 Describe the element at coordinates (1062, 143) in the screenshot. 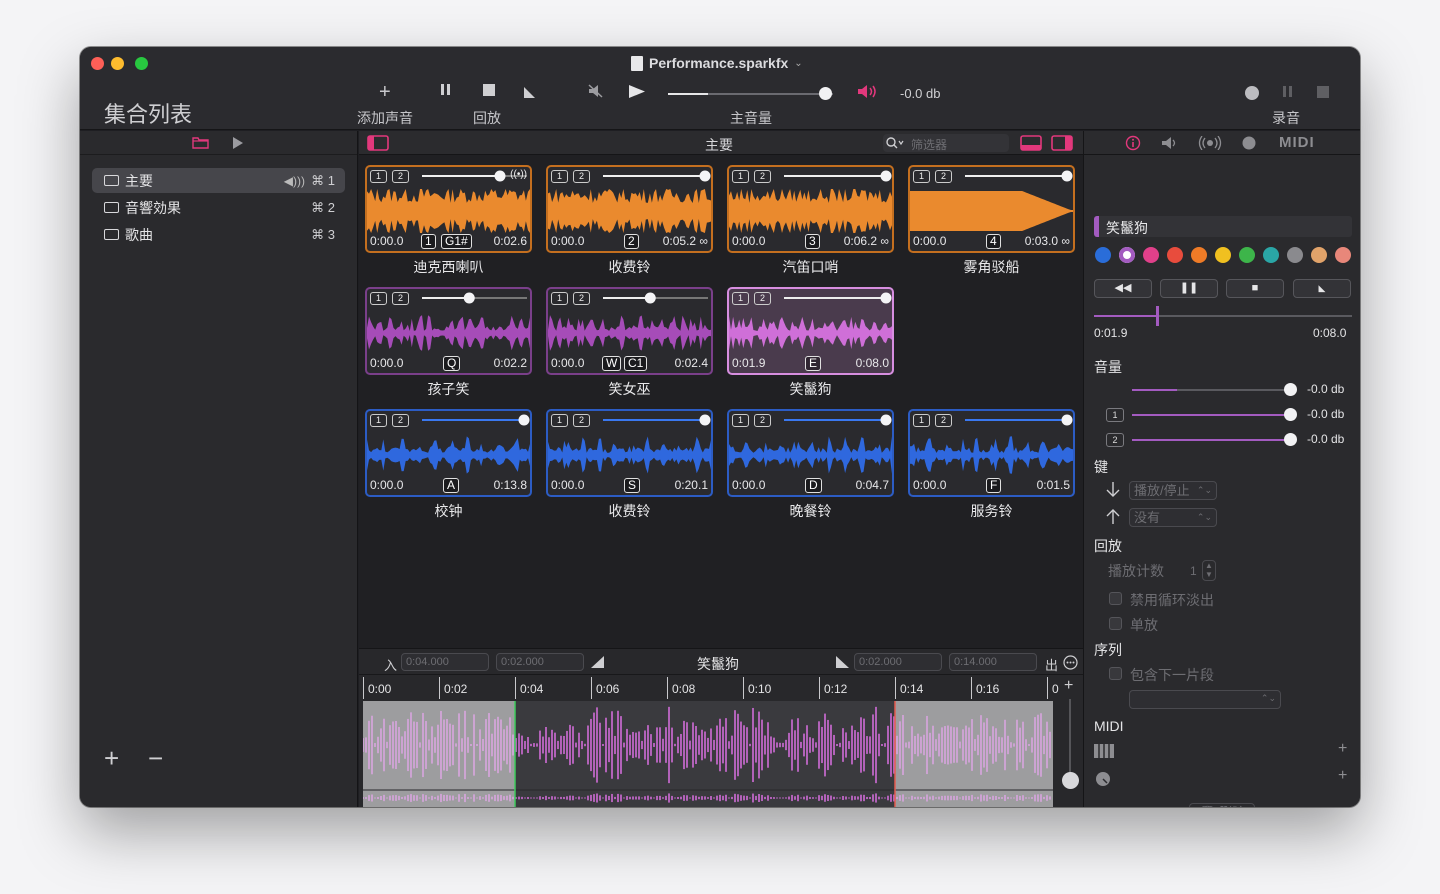

I see `inspector-toggle-icon` at that location.